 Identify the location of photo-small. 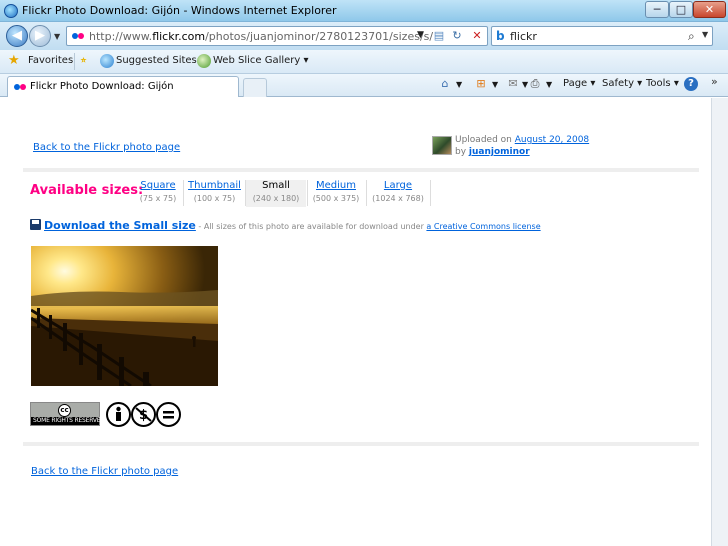
(124, 316).